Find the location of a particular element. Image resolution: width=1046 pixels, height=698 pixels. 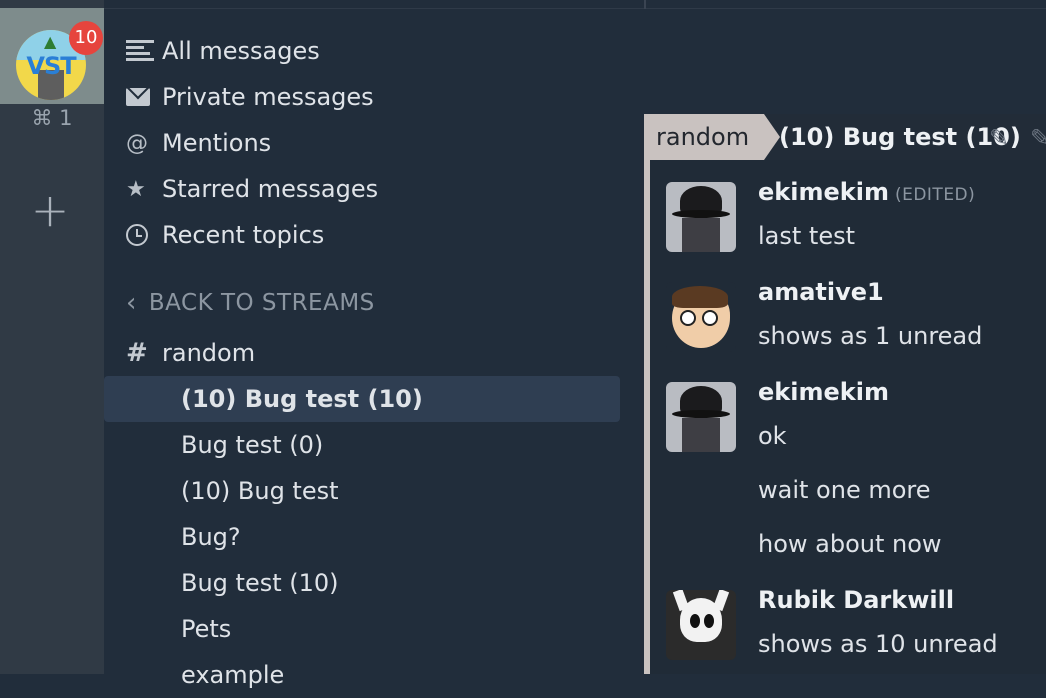

message-content: shows as 1 unread is located at coordinates (870, 336).